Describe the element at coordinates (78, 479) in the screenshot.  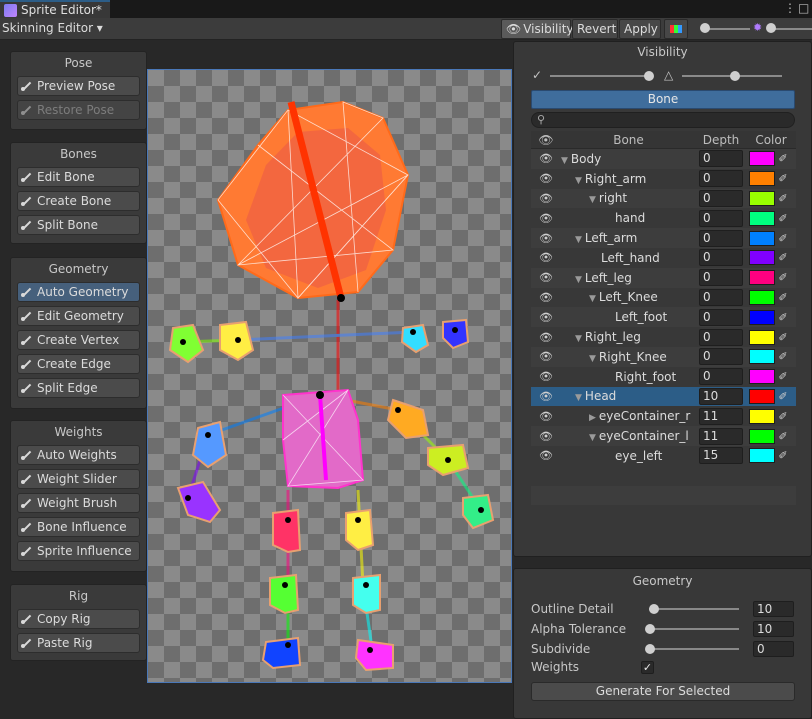
I see `weight-slider-button: Weight Slider` at that location.